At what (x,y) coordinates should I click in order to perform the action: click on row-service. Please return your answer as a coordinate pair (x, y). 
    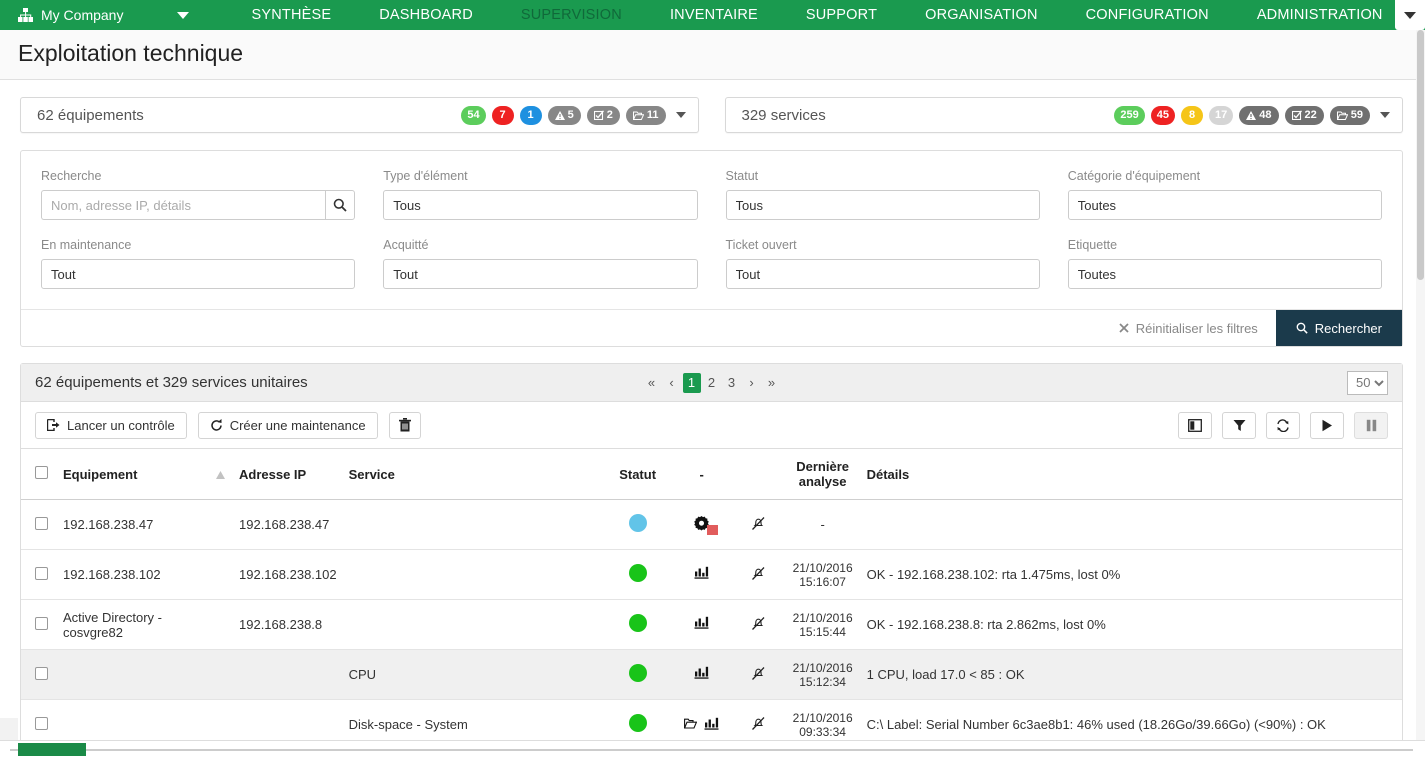
    Looking at the image, I should click on (473, 574).